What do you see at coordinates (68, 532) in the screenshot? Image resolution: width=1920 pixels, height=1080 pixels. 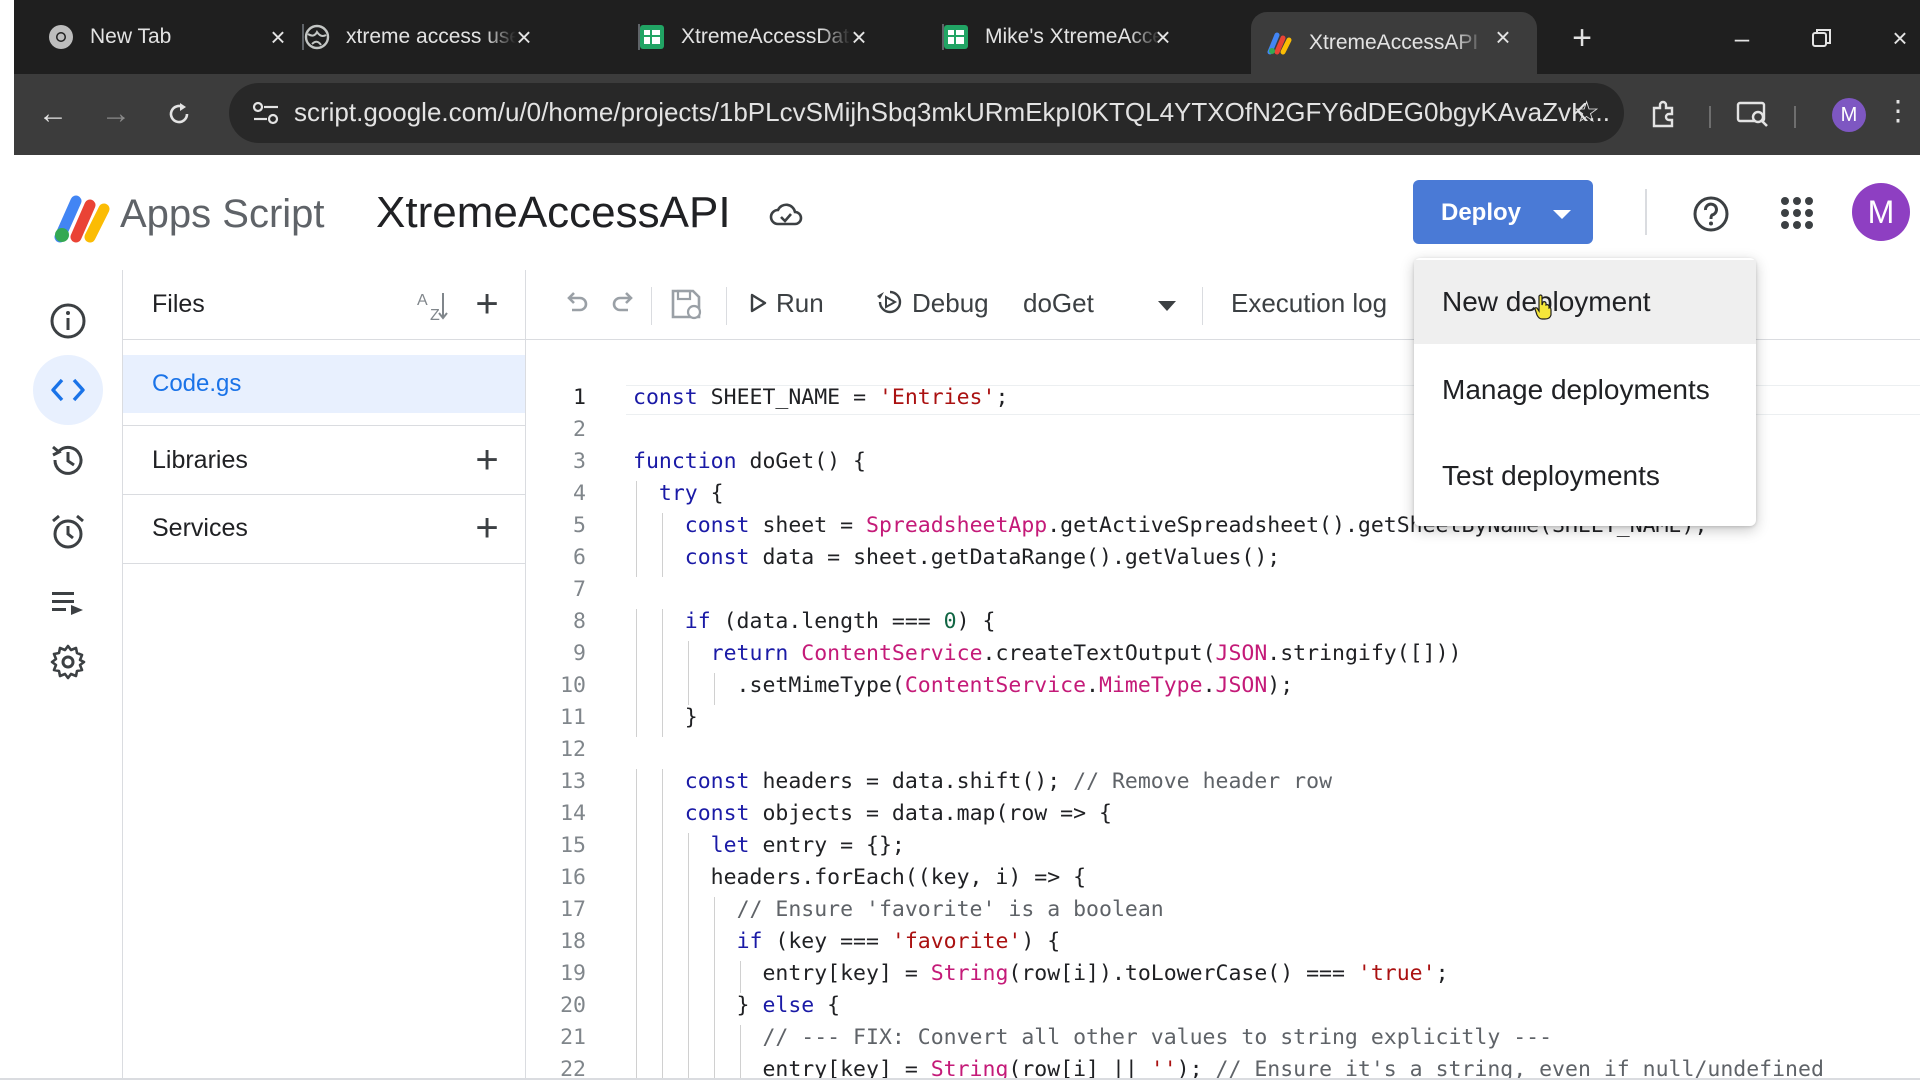 I see `triggers-alarm-icon` at bounding box center [68, 532].